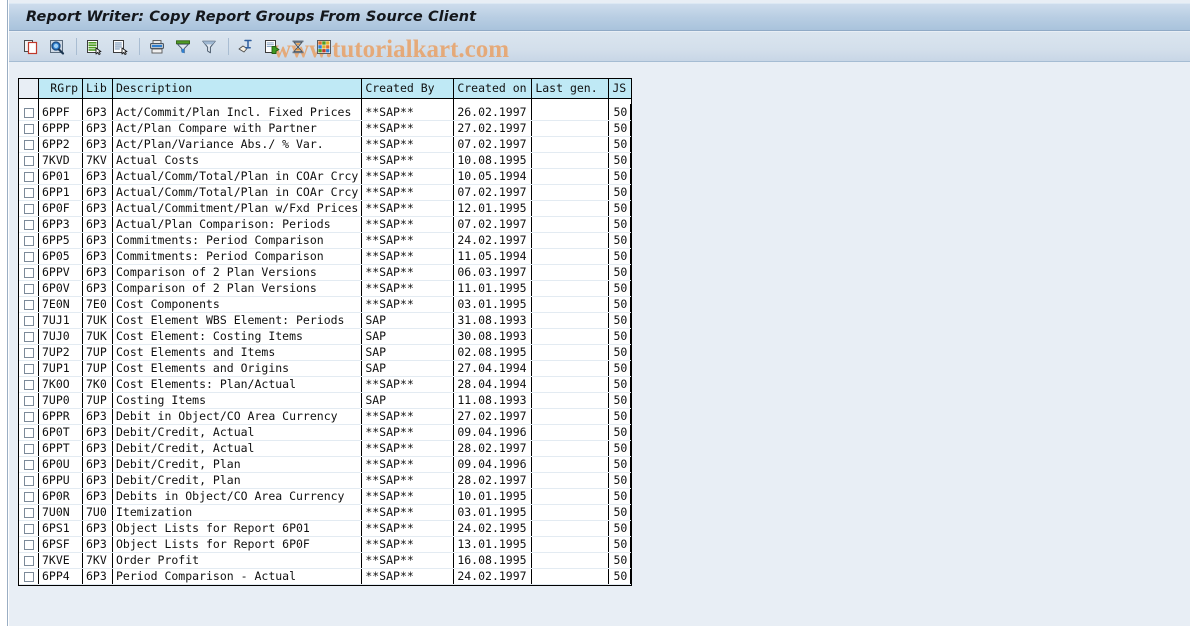 This screenshot has height=626, width=1190. I want to click on copy-icon, so click(31, 47).